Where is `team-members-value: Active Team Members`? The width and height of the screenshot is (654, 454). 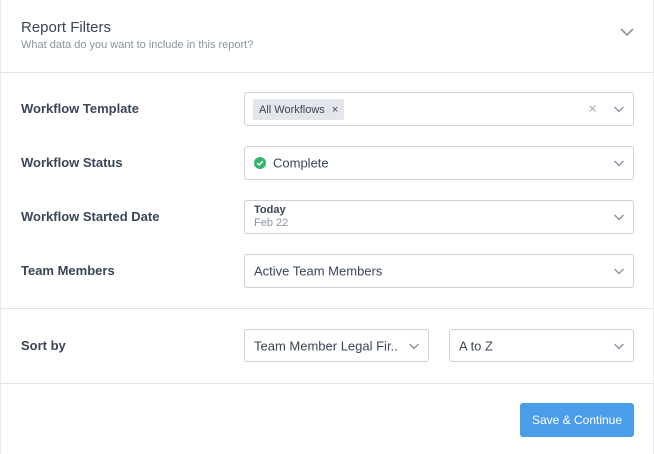
team-members-value: Active Team Members is located at coordinates (318, 271).